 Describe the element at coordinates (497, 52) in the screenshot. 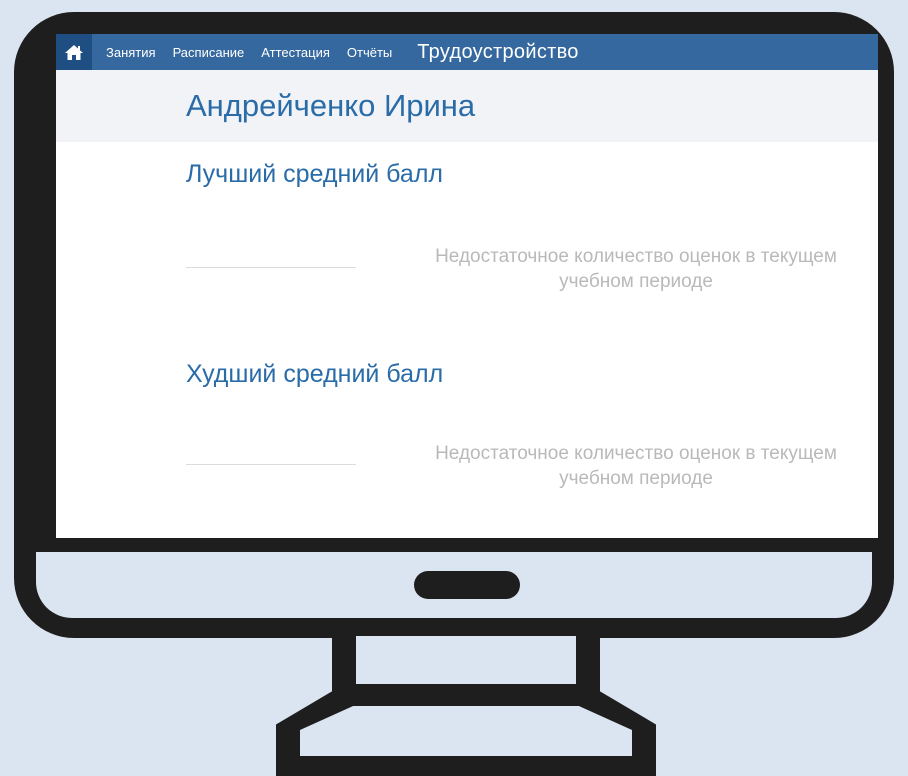

I see `nav-item-employment: Трудоустройство` at that location.